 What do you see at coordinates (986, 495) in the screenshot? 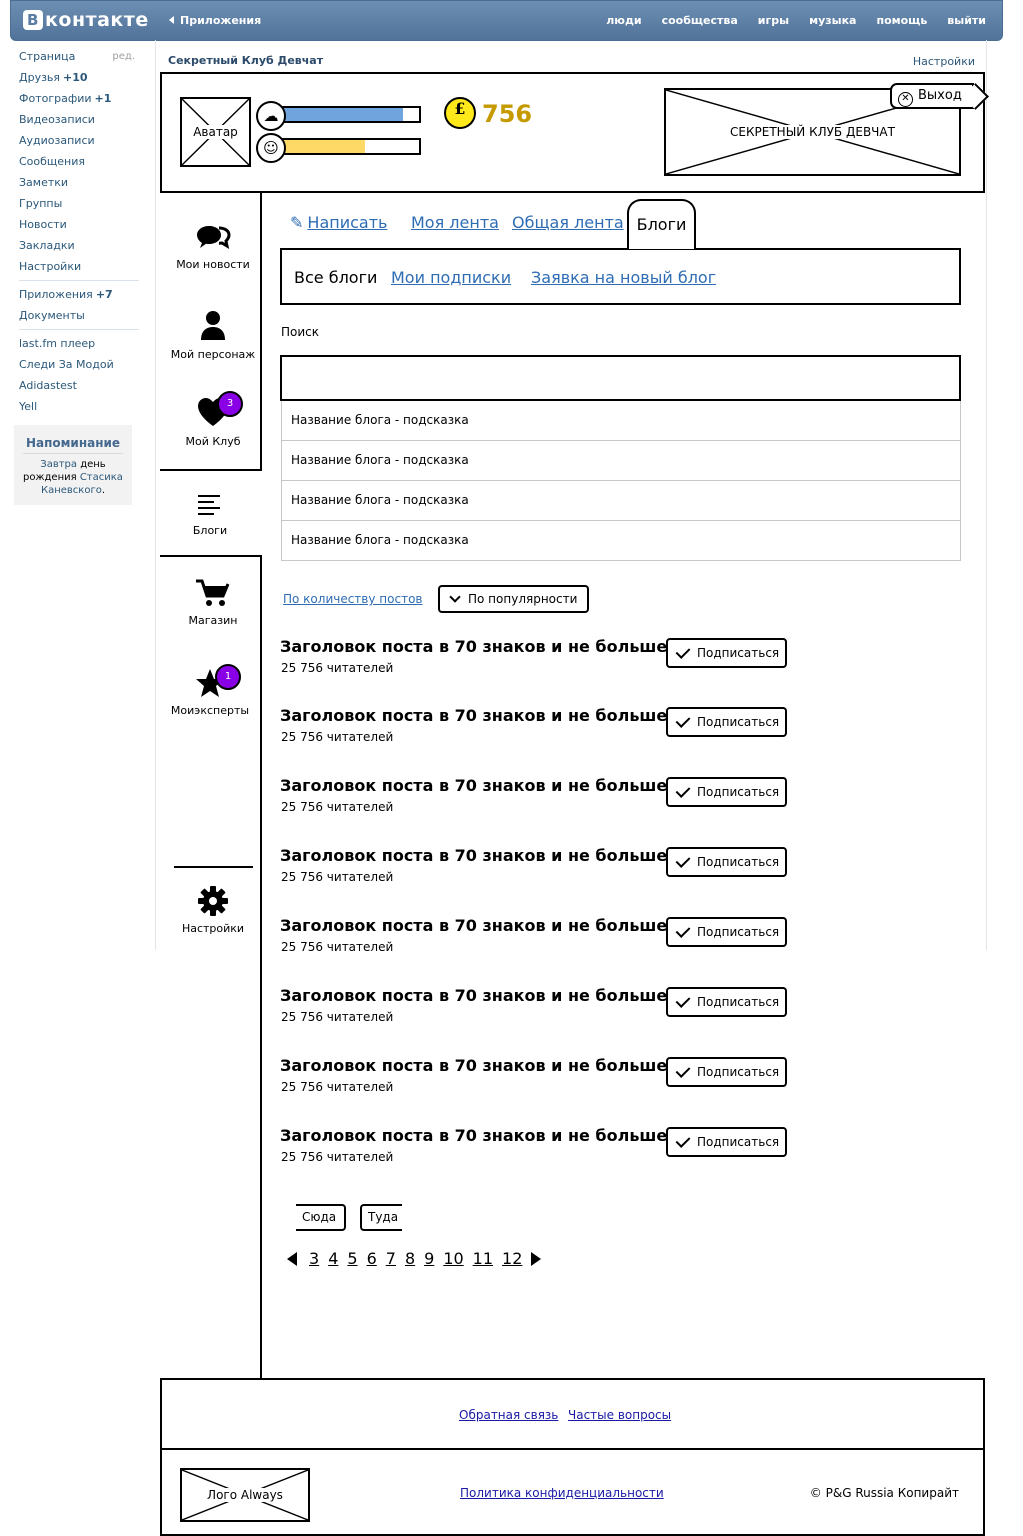
I see `column-divider` at bounding box center [986, 495].